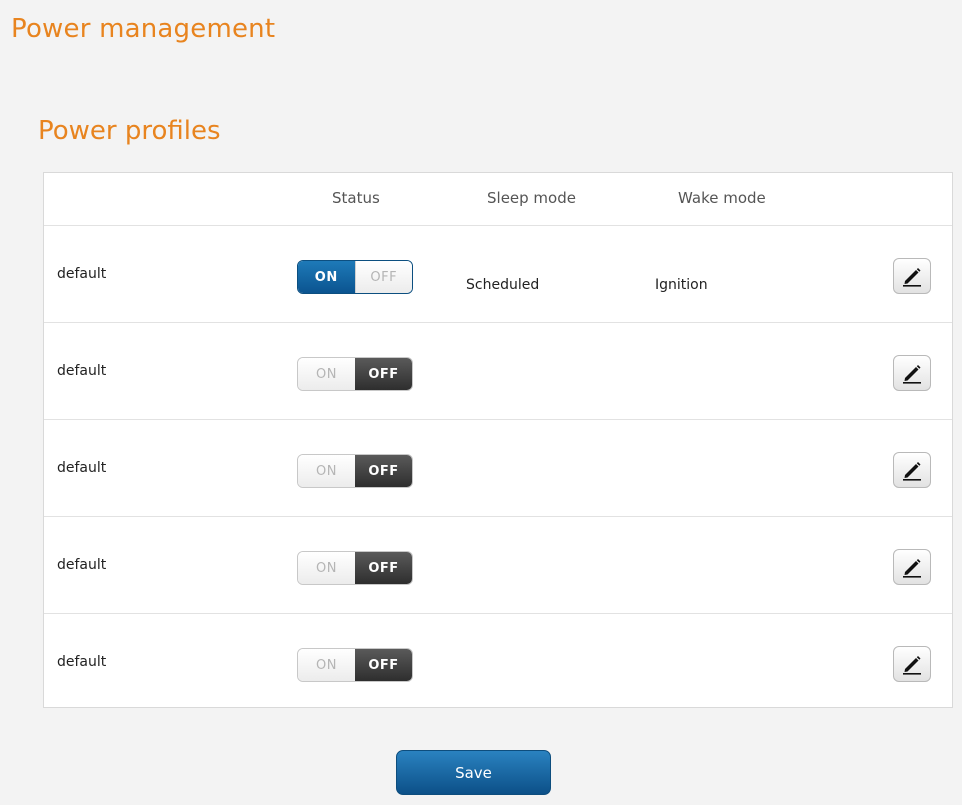  I want to click on wake-mode-value: Ignition, so click(681, 285).